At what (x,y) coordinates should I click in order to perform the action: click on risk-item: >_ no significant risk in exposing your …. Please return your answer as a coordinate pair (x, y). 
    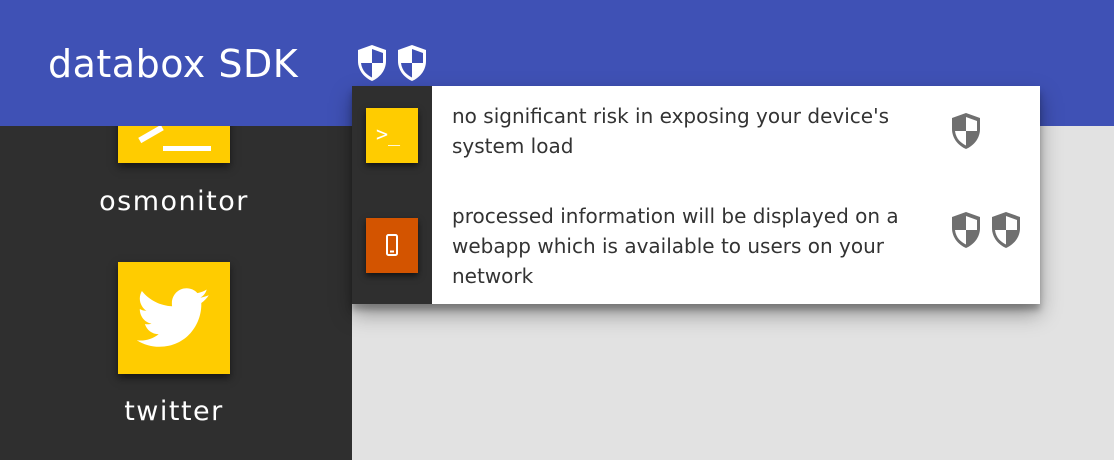
    Looking at the image, I should click on (696, 134).